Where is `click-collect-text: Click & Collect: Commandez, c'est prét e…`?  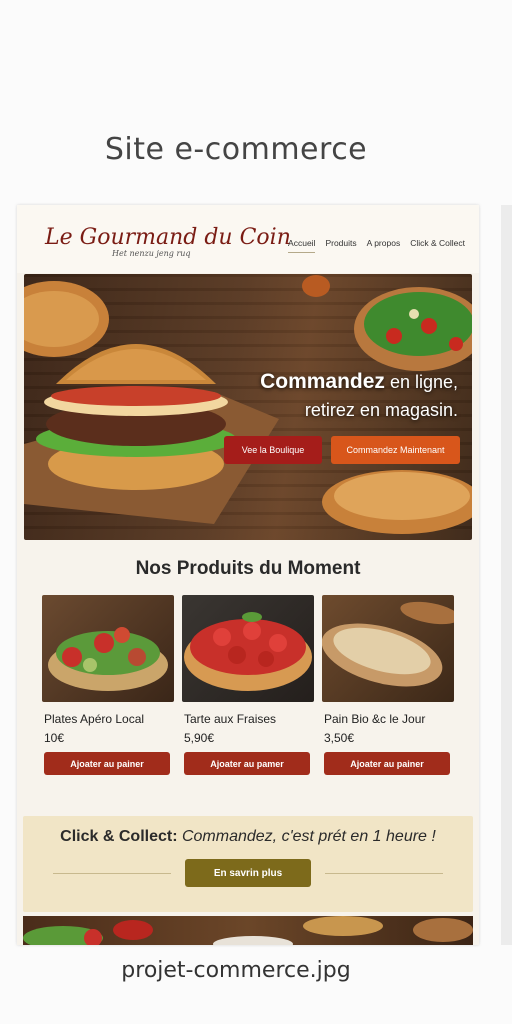
click-collect-text: Click & Collect: Commandez, c'est prét e… is located at coordinates (248, 837).